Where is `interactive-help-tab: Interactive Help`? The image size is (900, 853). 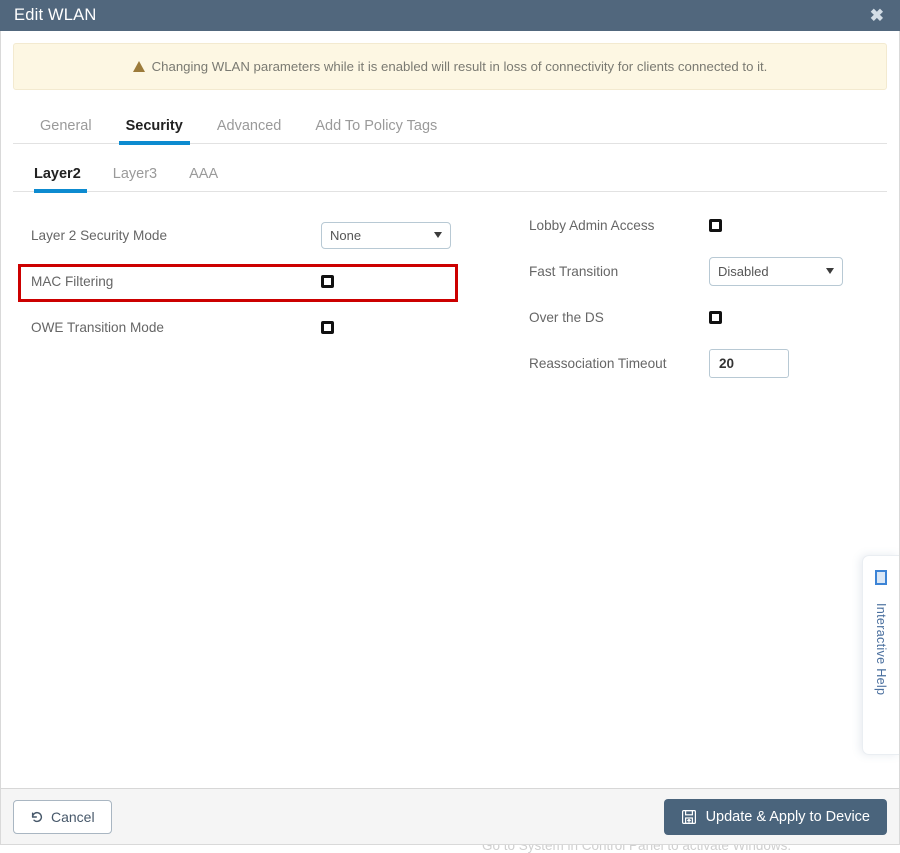 interactive-help-tab: Interactive Help is located at coordinates (880, 655).